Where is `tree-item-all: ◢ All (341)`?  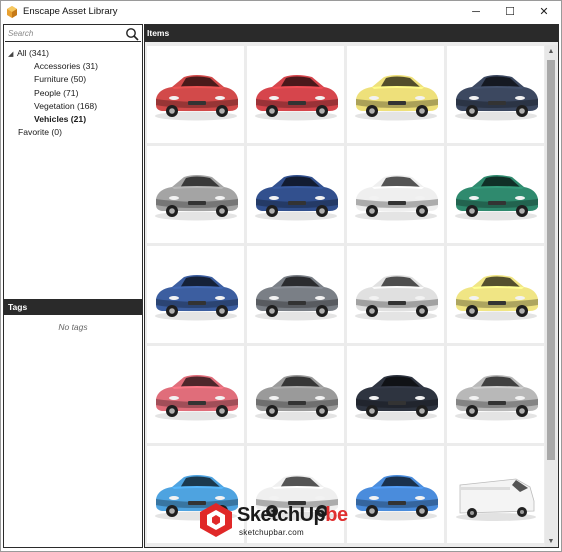
tree-item-all: ◢ All (341) is located at coordinates (73, 53).